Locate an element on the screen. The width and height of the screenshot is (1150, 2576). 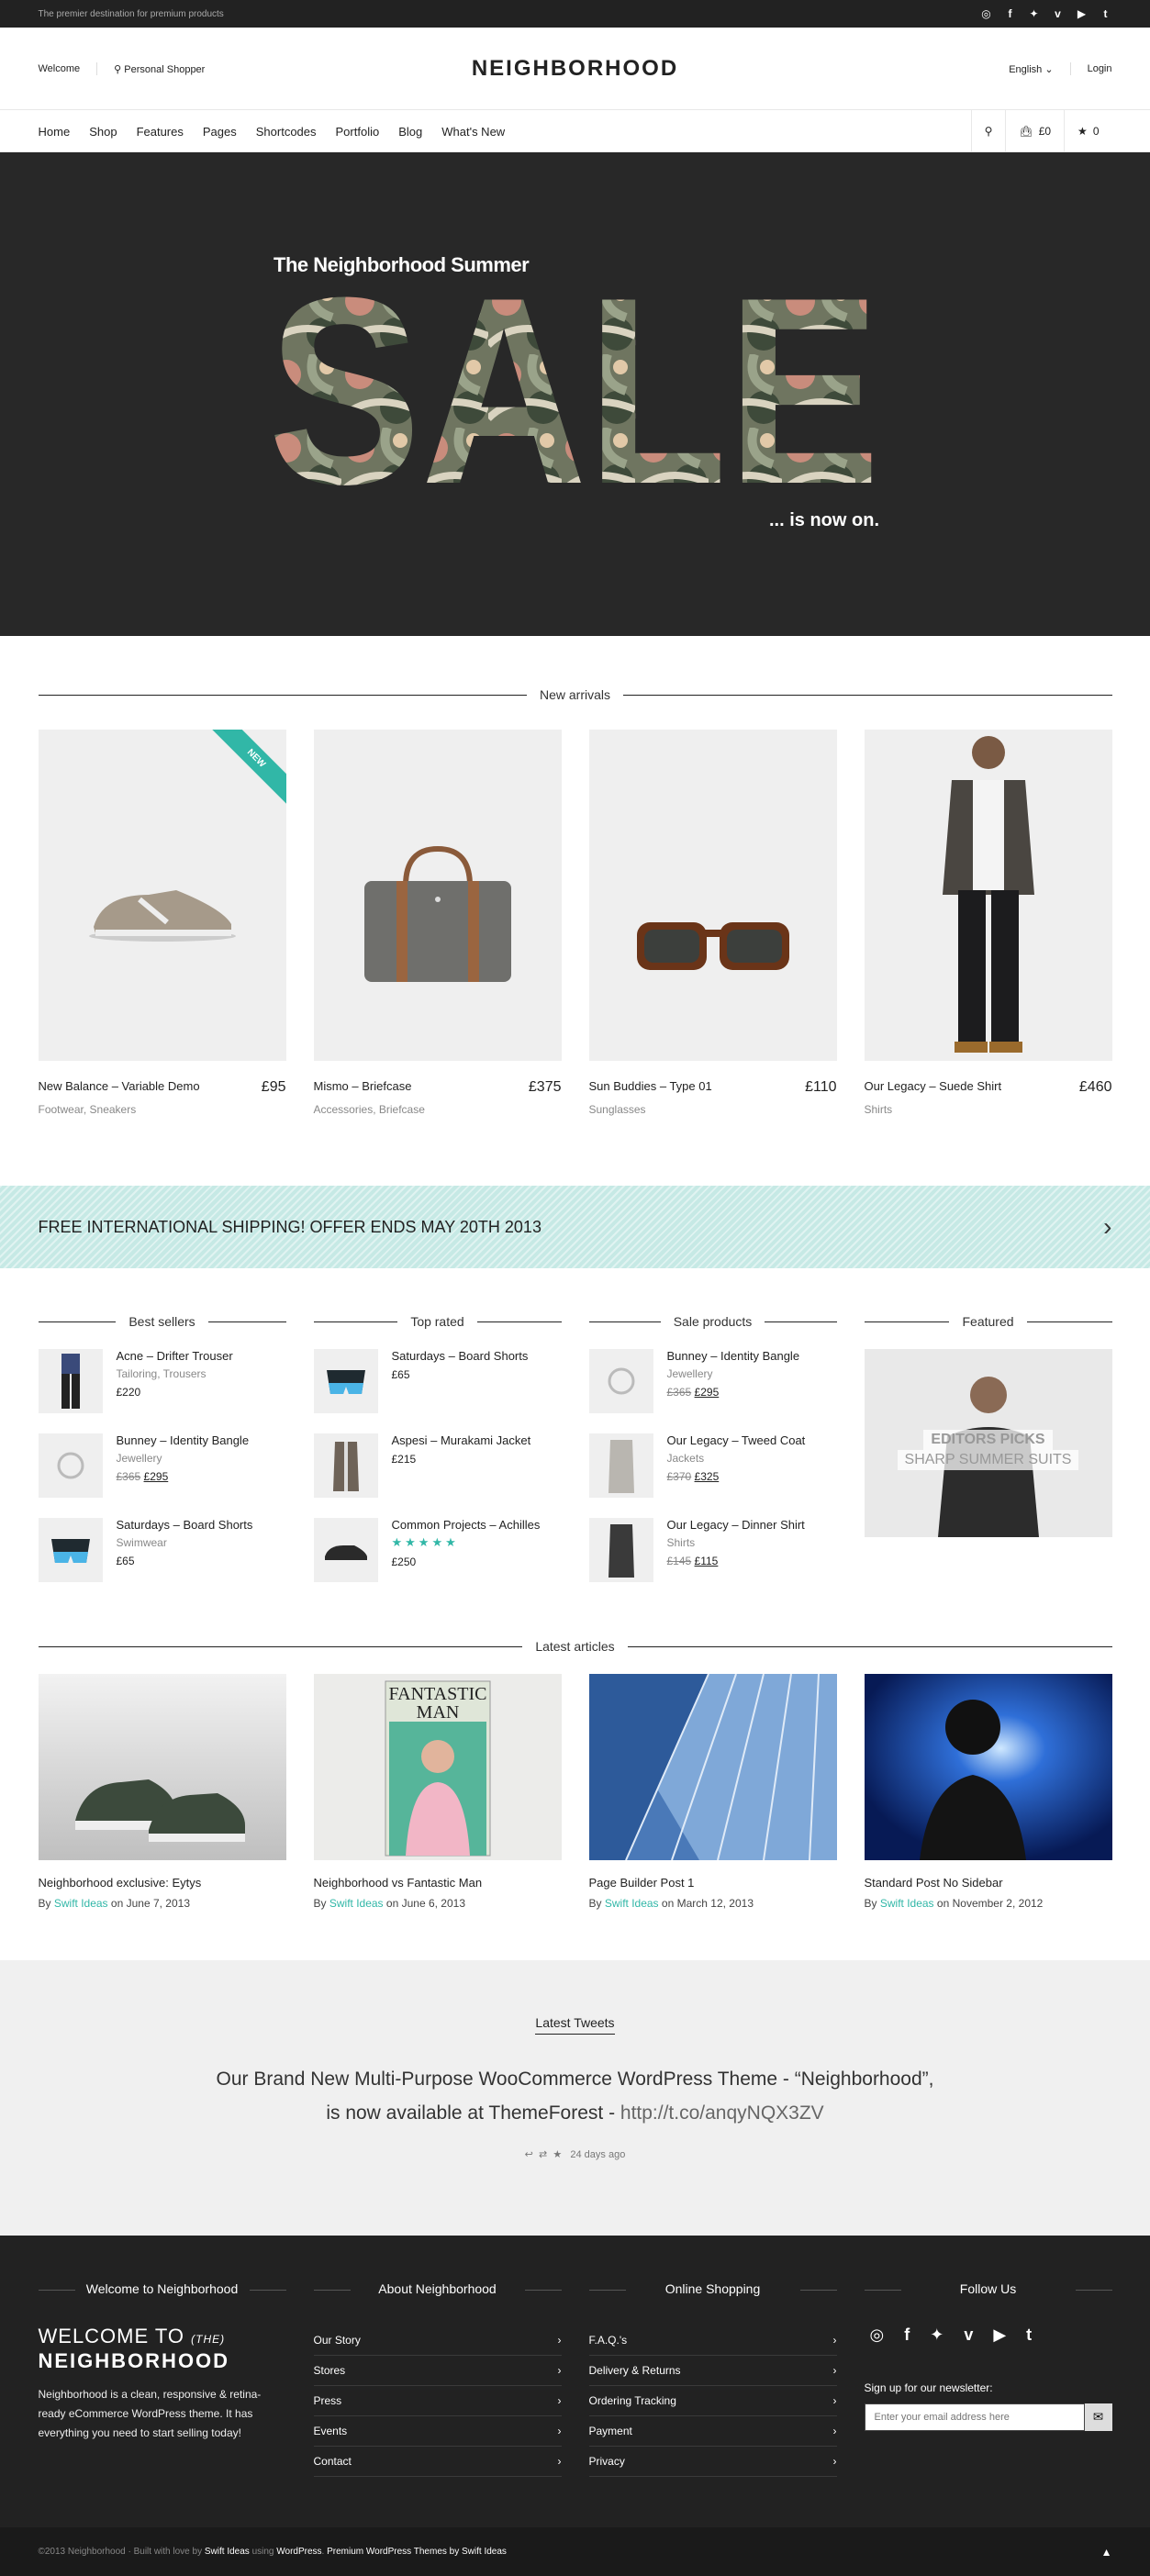
footer-link: Contact › is located at coordinates (438, 2462).